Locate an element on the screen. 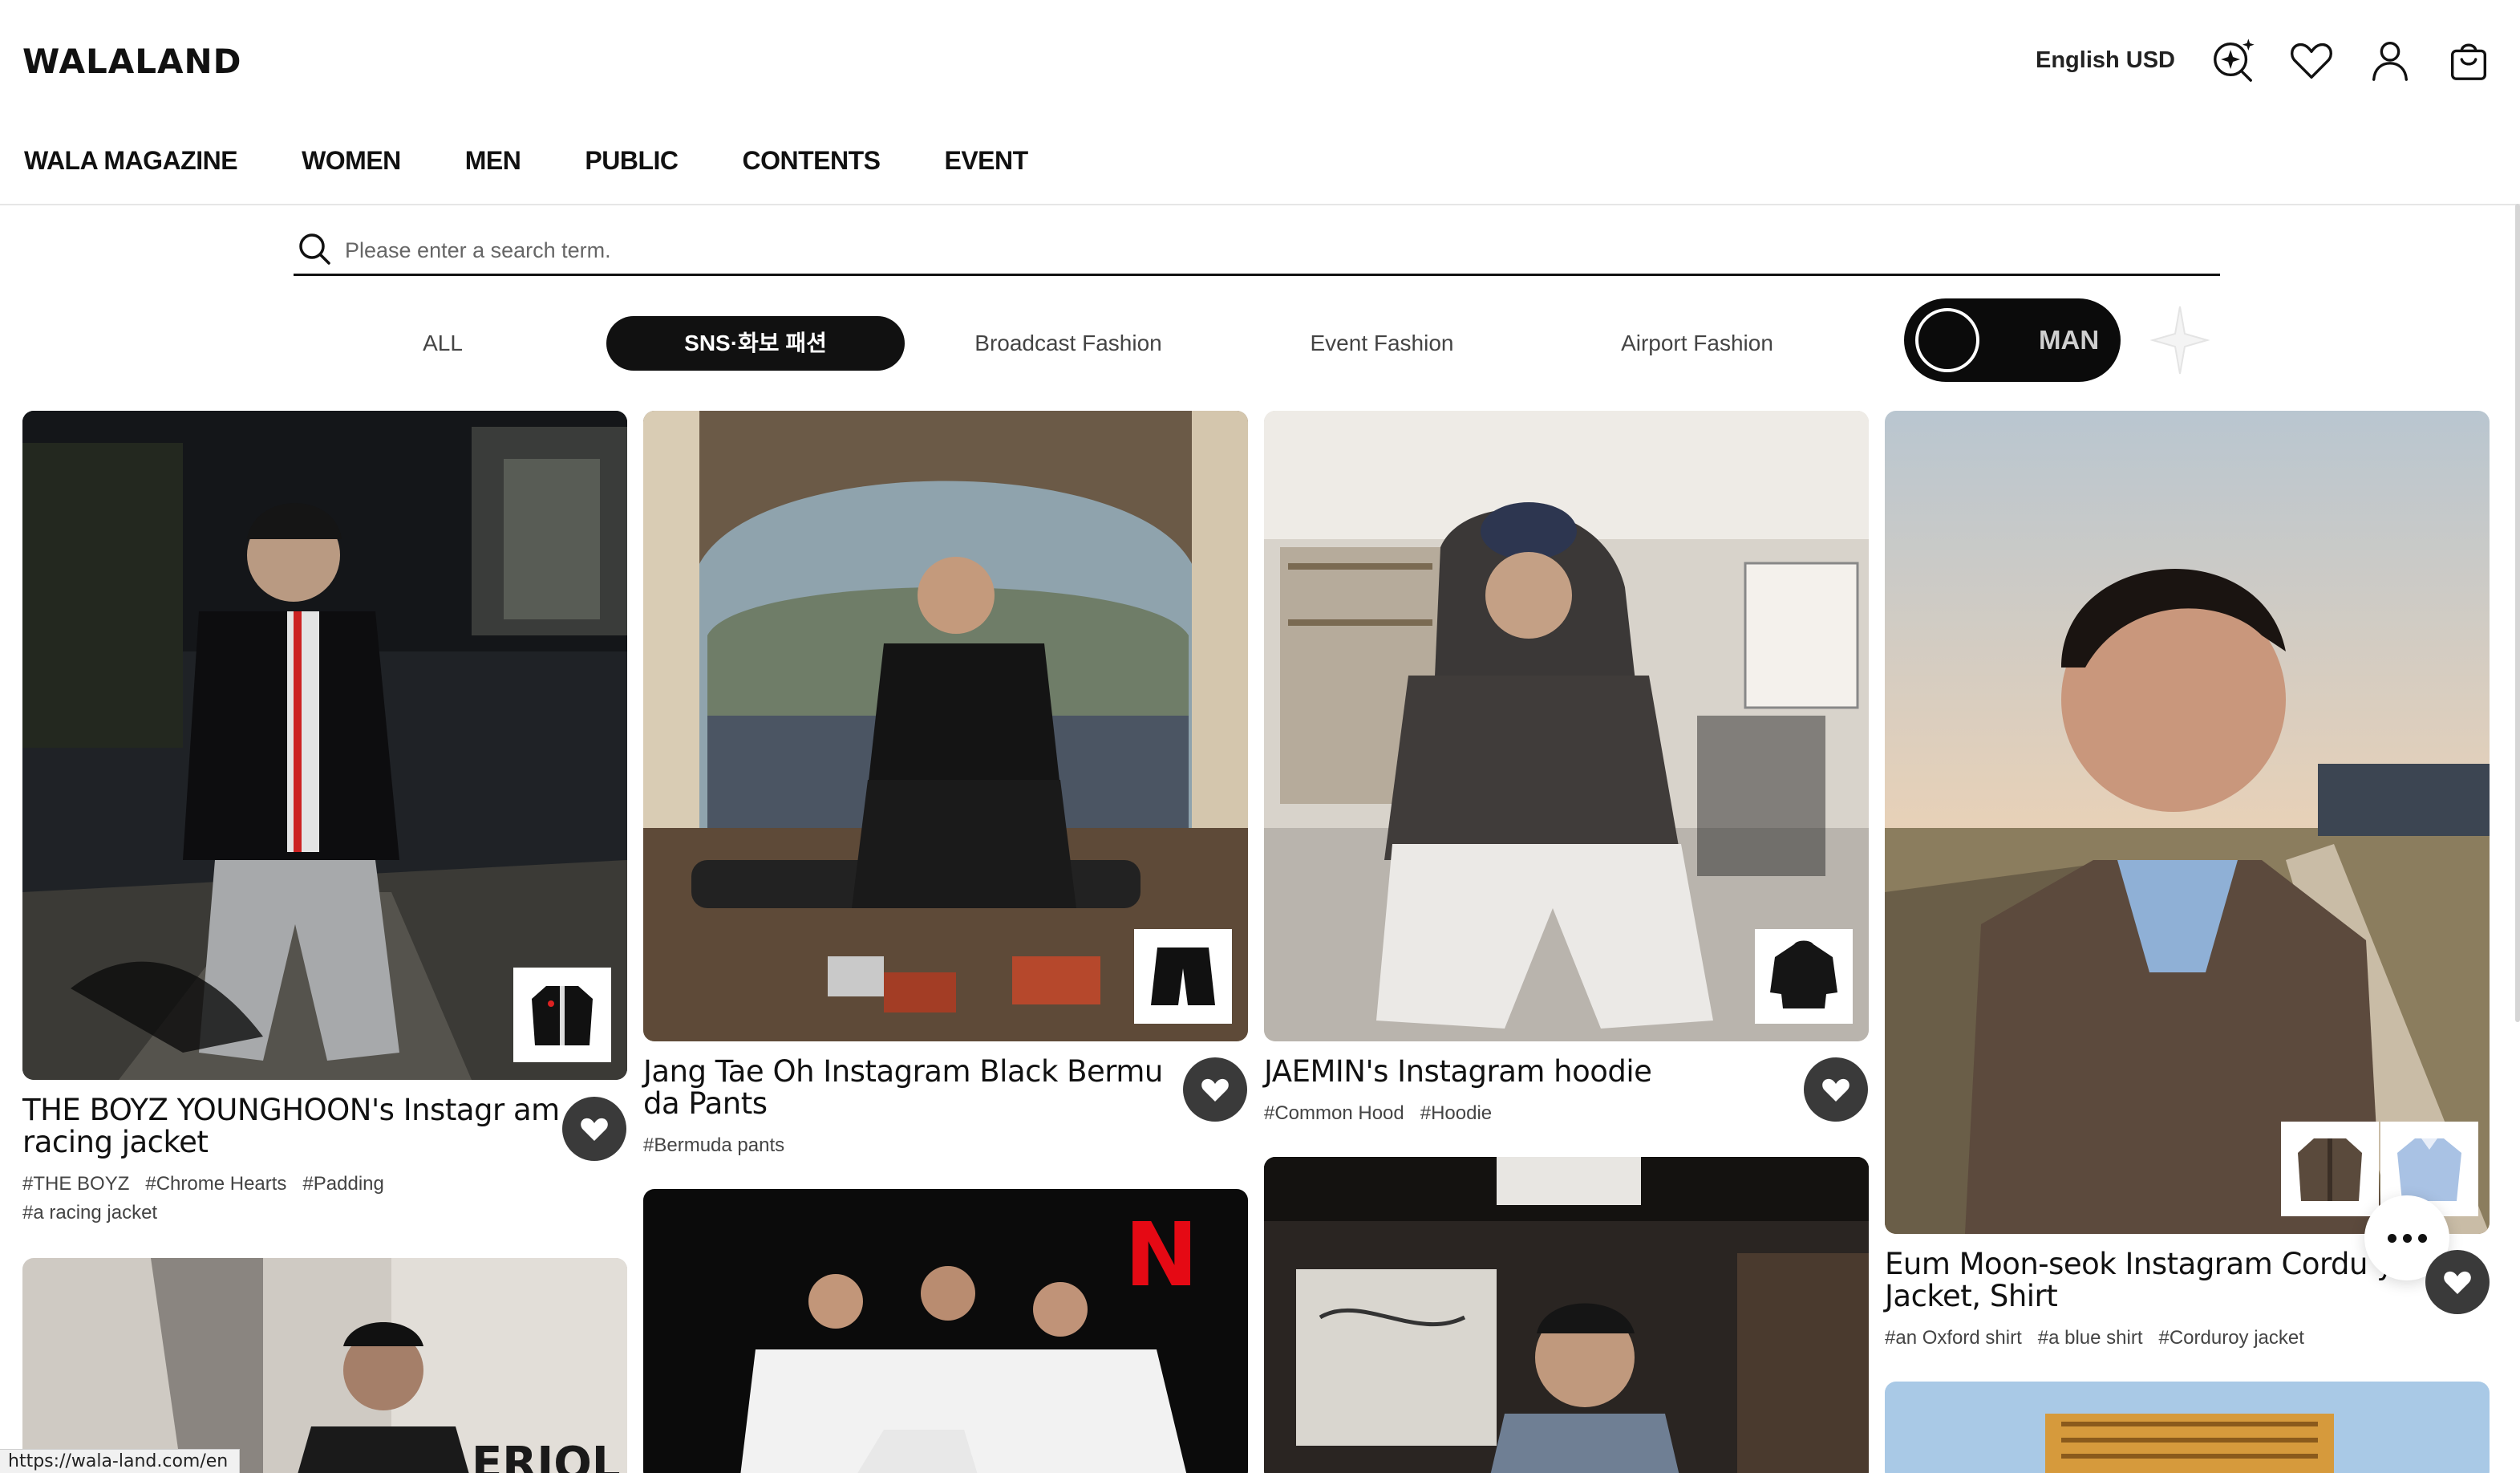  tag: #a blue shirt is located at coordinates (2090, 1338).